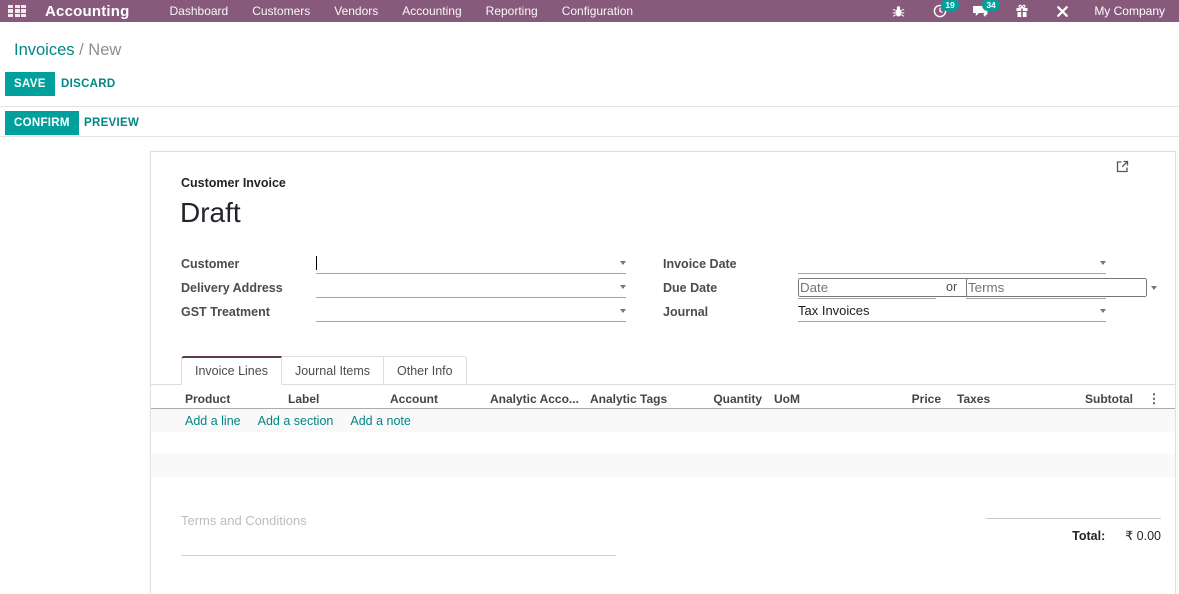 Image resolution: width=1179 pixels, height=594 pixels. I want to click on col-analytic-tags: Analytic Tags, so click(648, 399).